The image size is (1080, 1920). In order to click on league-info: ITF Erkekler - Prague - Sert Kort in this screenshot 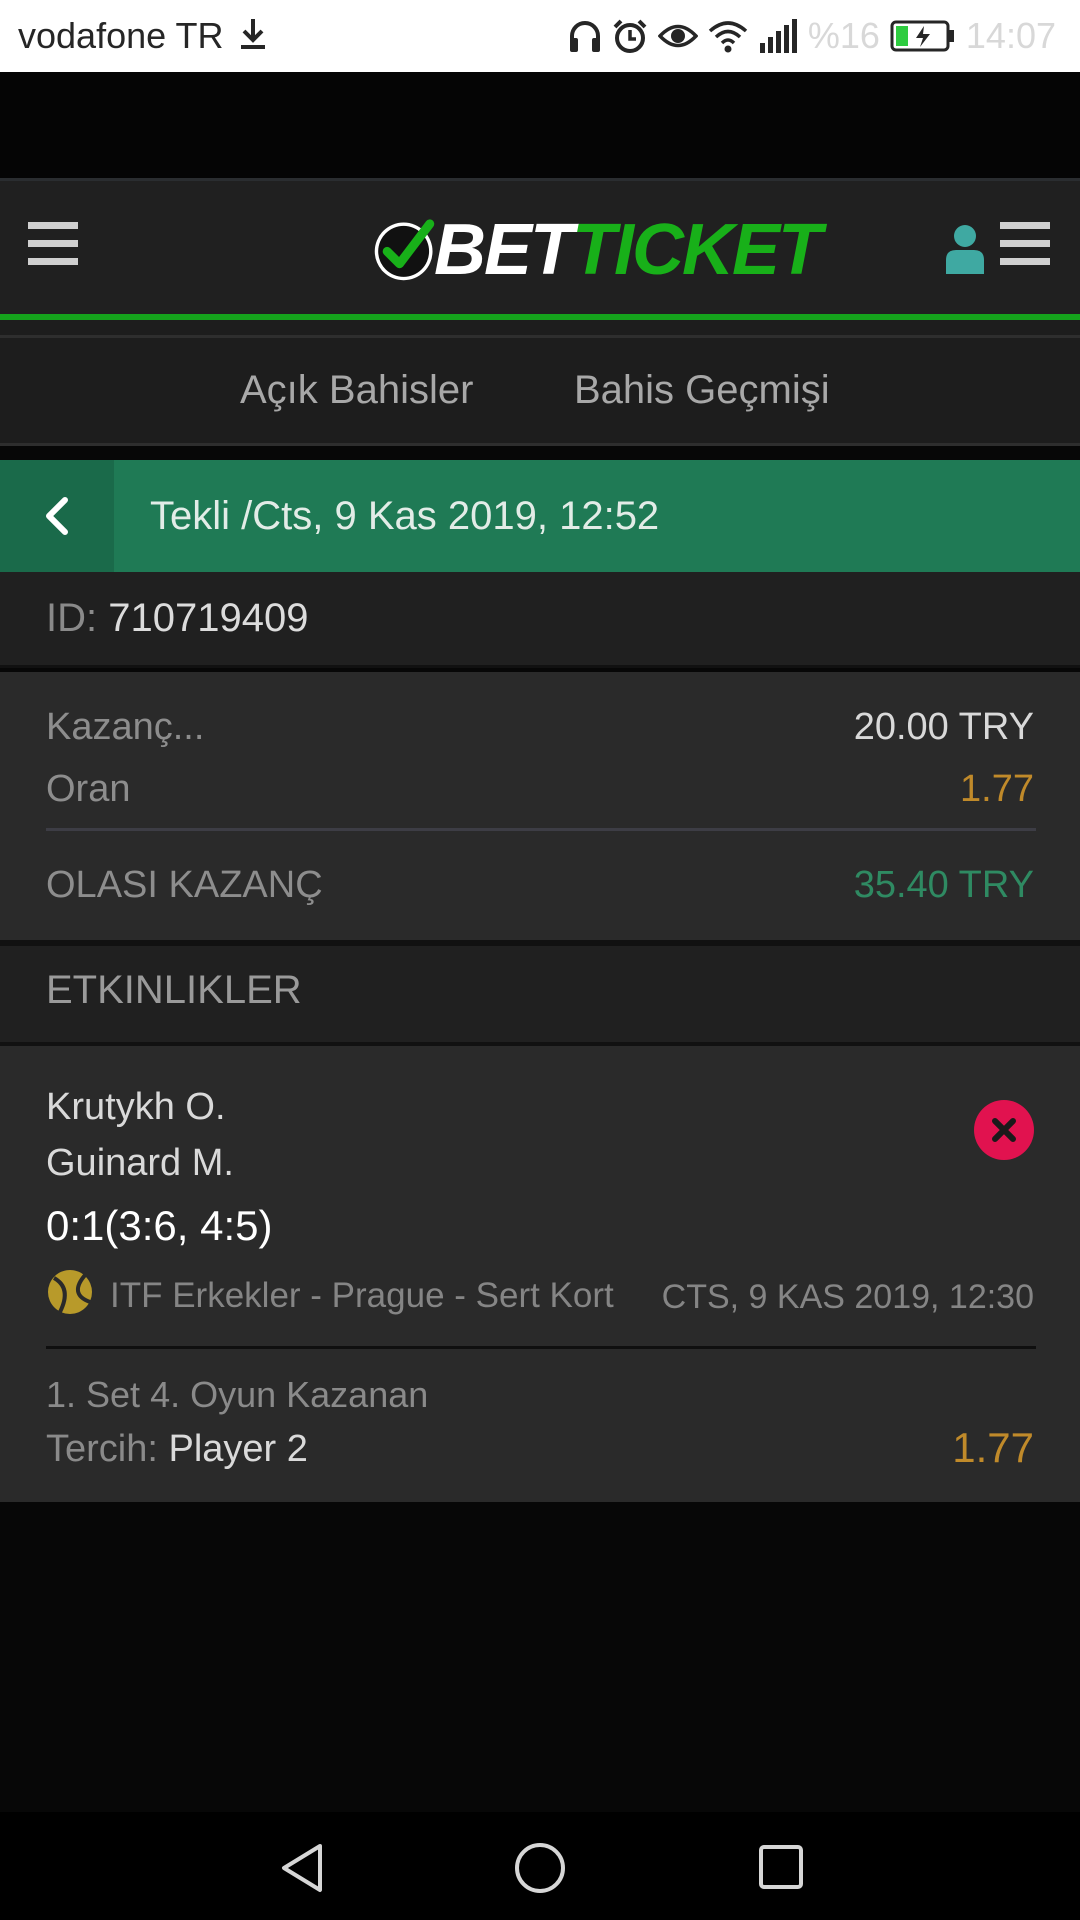, I will do `click(330, 1294)`.